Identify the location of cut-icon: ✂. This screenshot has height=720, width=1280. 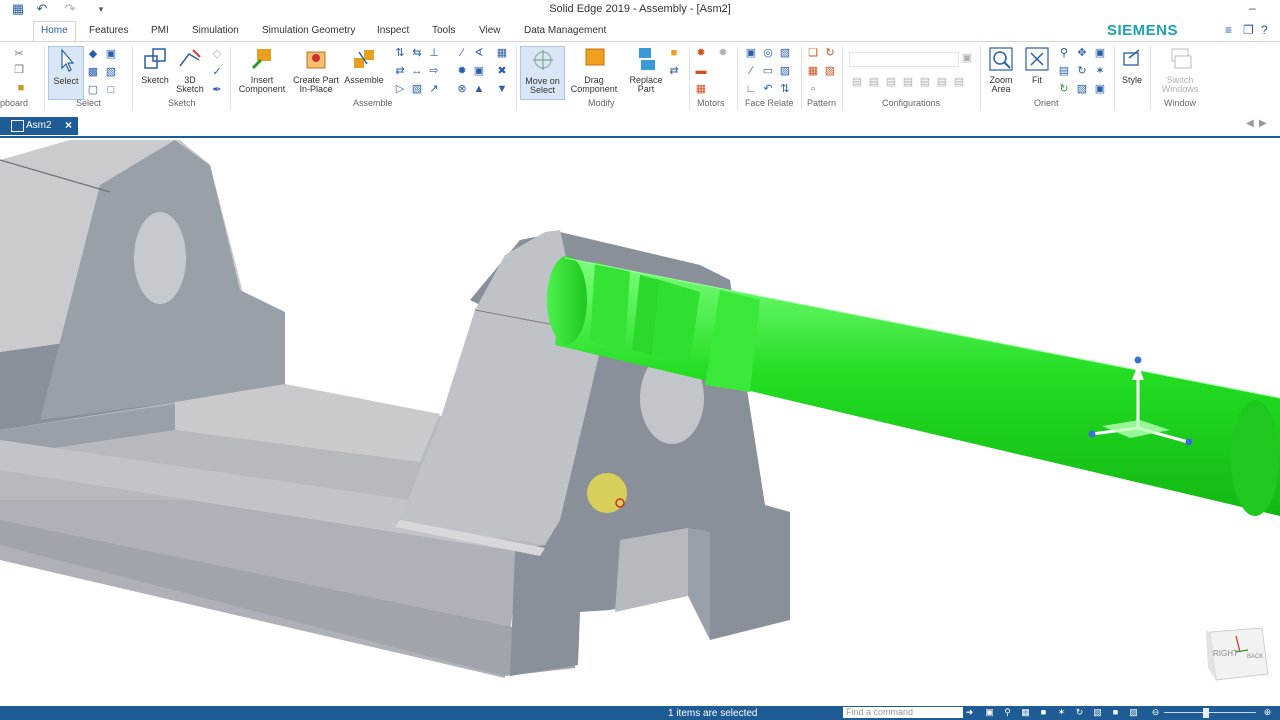
(19, 54).